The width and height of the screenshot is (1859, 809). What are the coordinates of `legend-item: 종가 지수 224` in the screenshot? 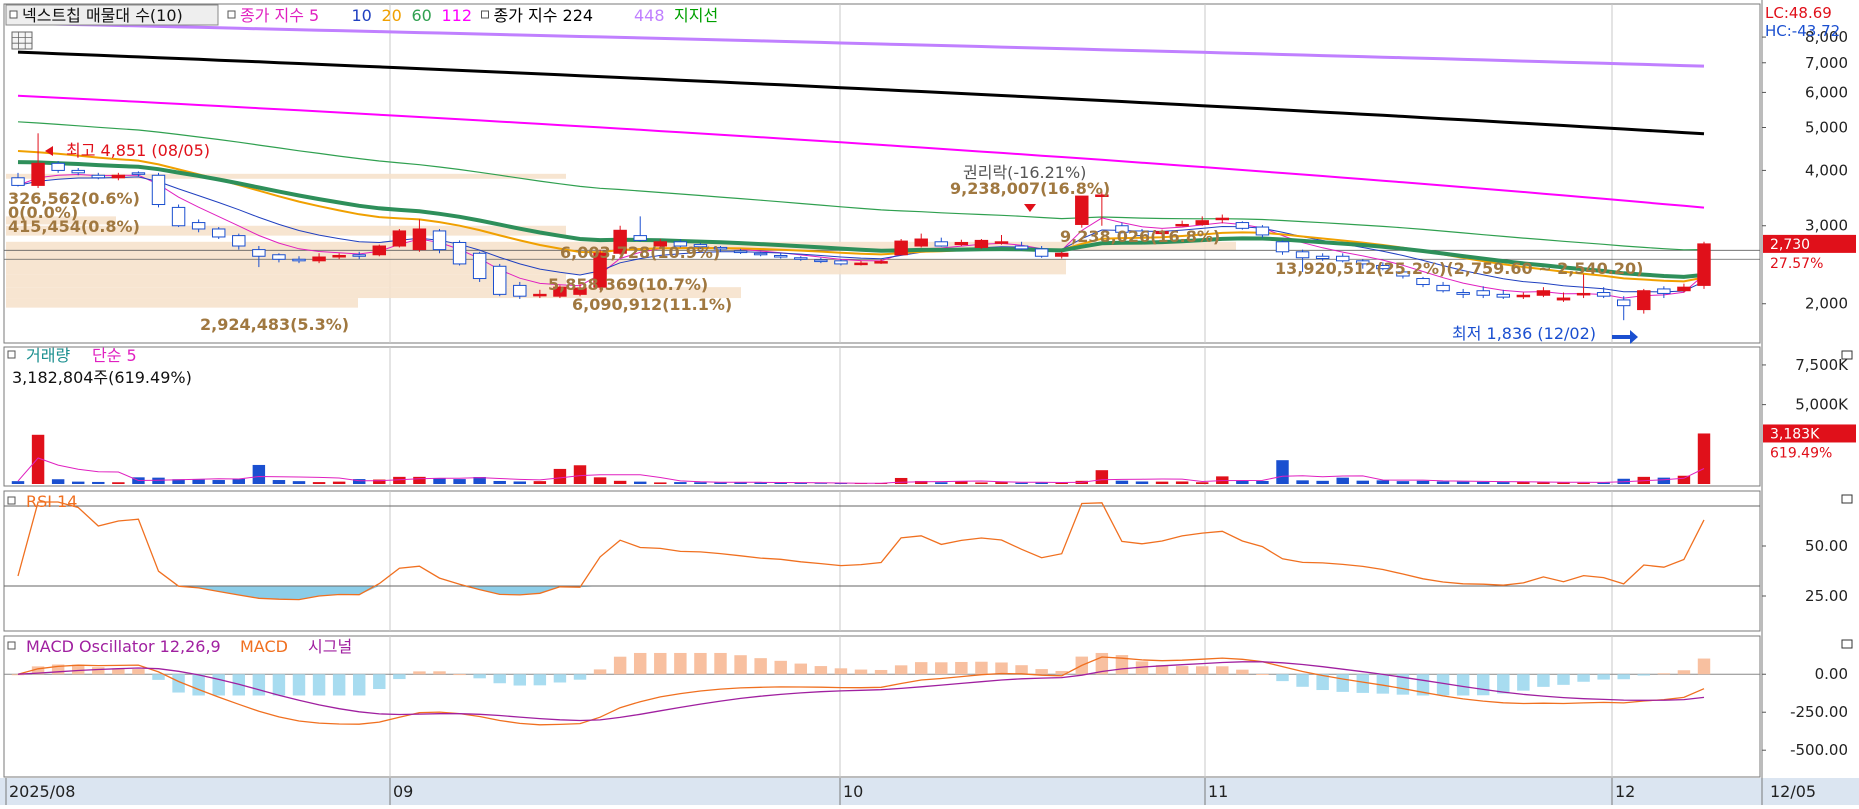 It's located at (544, 15).